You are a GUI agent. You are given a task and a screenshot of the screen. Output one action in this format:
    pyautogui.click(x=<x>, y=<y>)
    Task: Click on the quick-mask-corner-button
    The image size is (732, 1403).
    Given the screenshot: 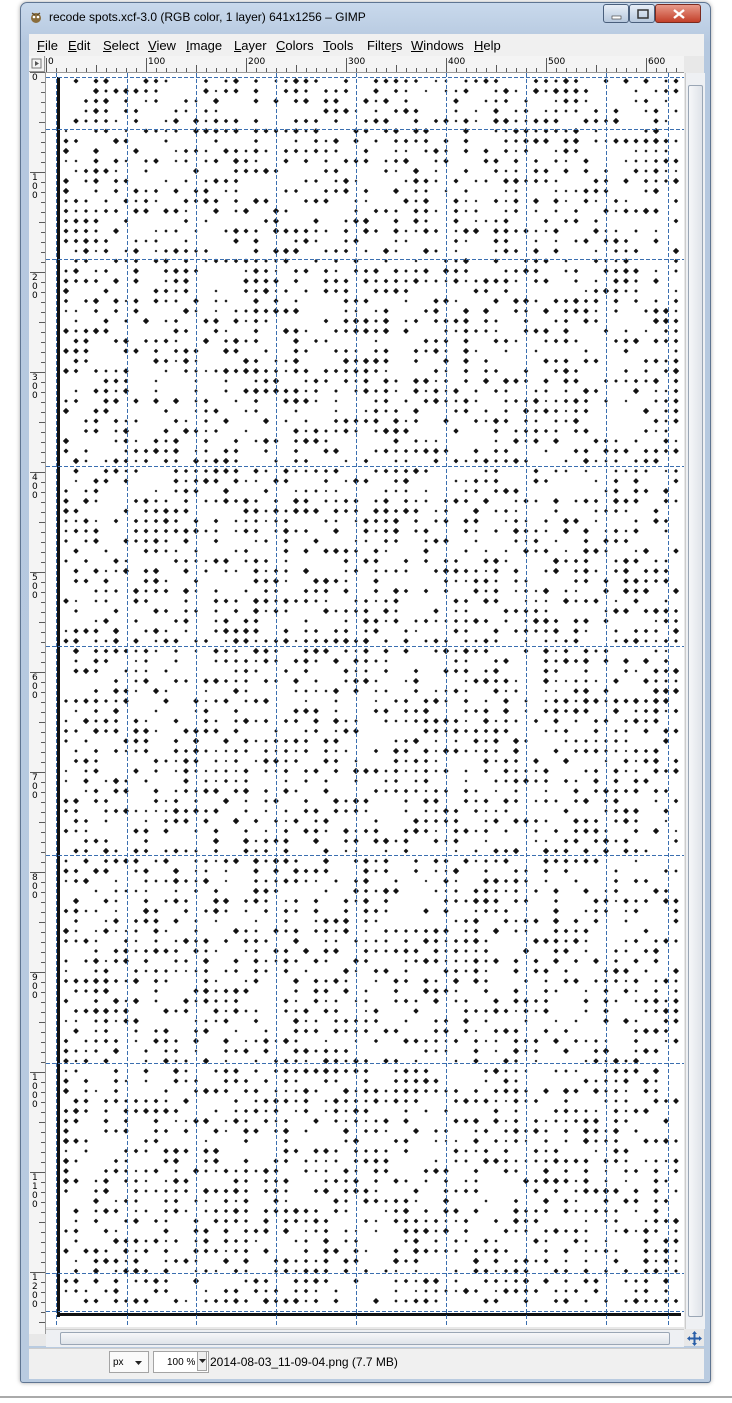 What is the action you would take?
    pyautogui.click(x=37, y=64)
    